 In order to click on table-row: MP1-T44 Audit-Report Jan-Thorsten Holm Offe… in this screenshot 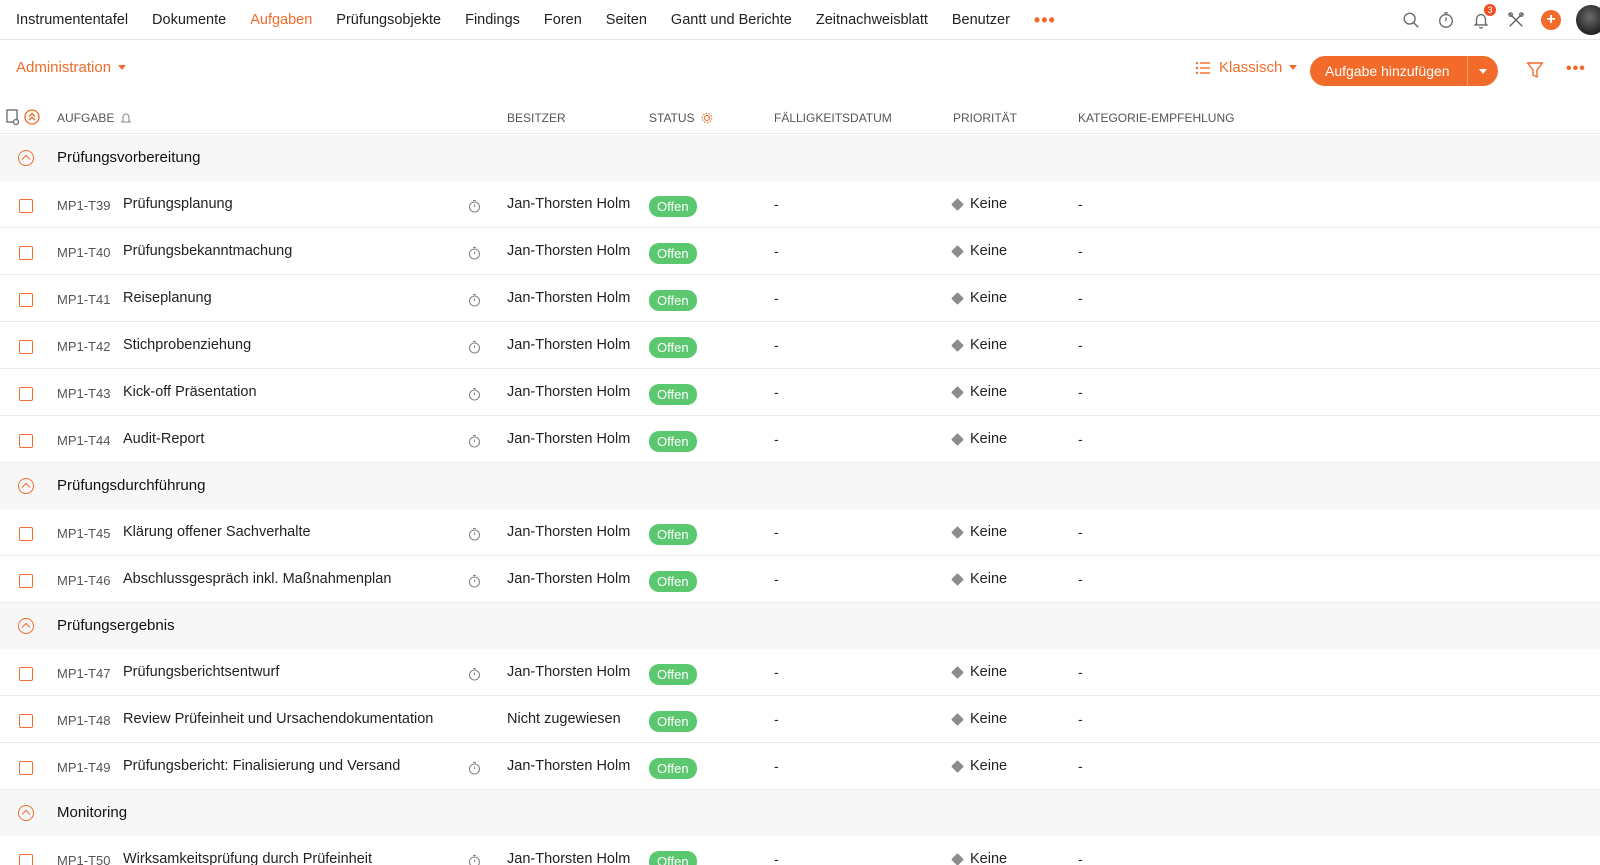, I will do `click(800, 439)`.